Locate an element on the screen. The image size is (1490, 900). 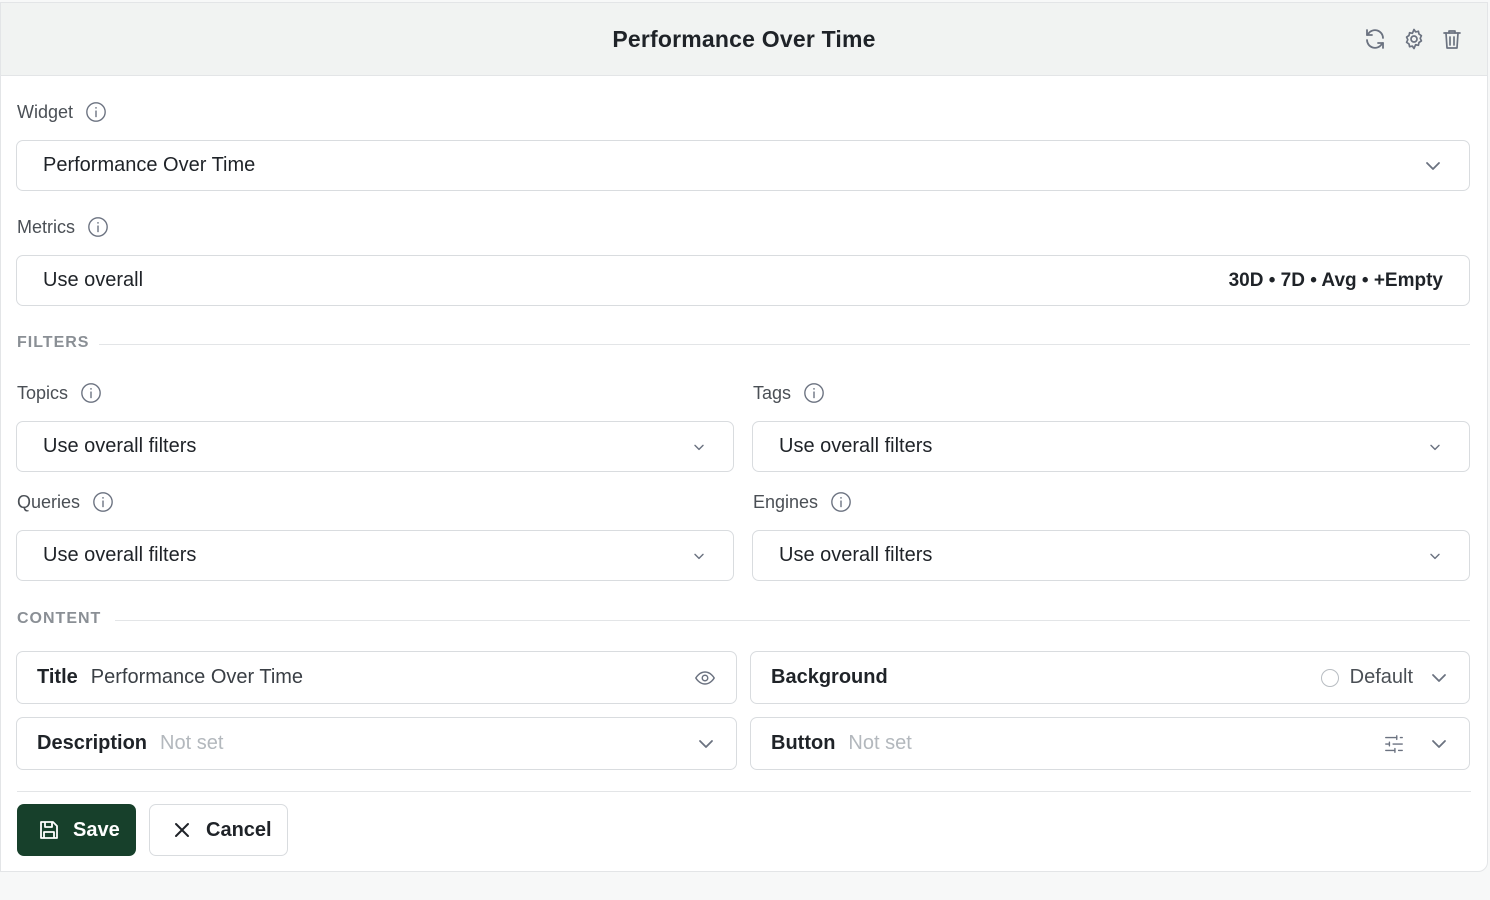
tags-select-value: Use overall filters is located at coordinates (856, 446).